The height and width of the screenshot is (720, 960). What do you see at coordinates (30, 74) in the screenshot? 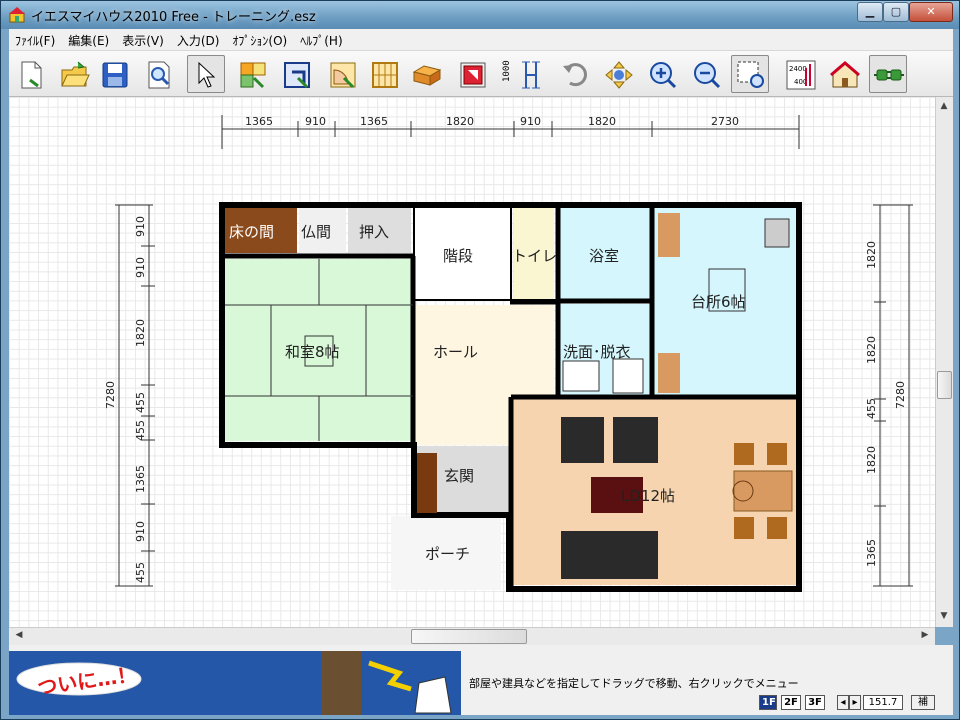
I see `new-file-icon` at bounding box center [30, 74].